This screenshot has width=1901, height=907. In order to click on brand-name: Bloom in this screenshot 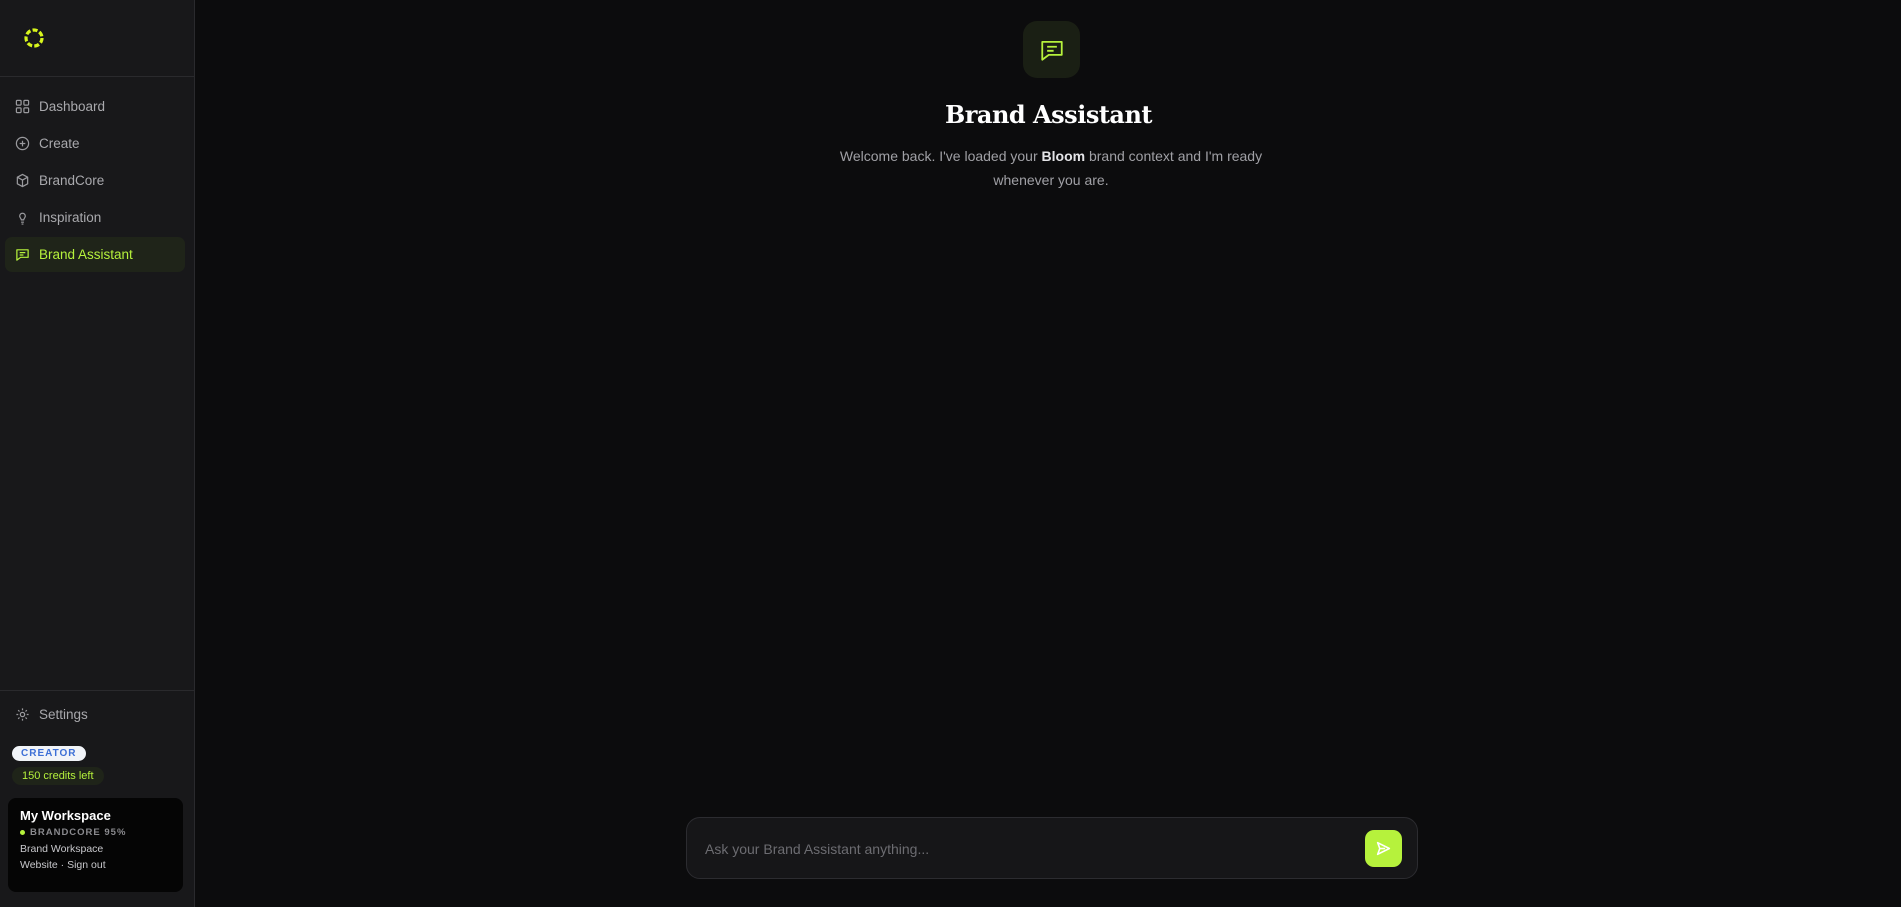, I will do `click(1063, 156)`.